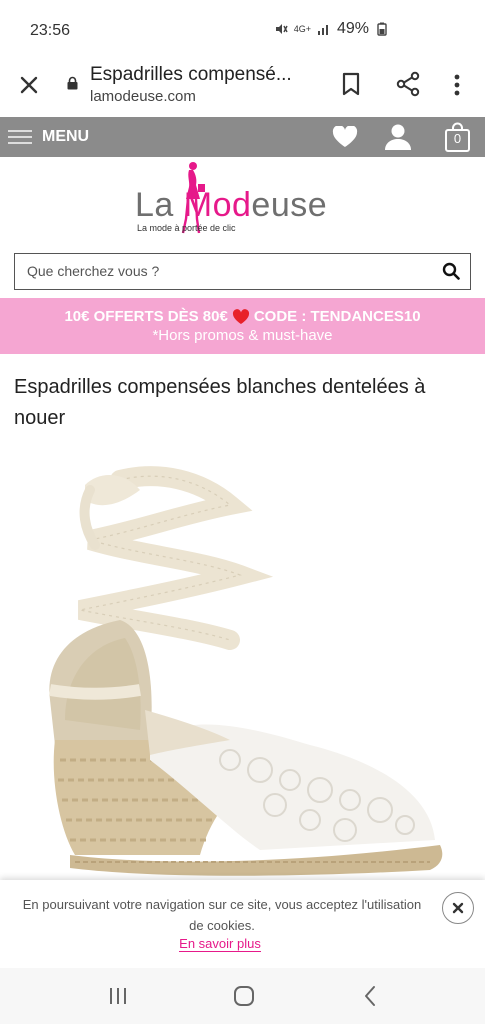 The height and width of the screenshot is (1024, 485). What do you see at coordinates (242, 335) in the screenshot?
I see `promo-note: *Hors promos & must-have` at bounding box center [242, 335].